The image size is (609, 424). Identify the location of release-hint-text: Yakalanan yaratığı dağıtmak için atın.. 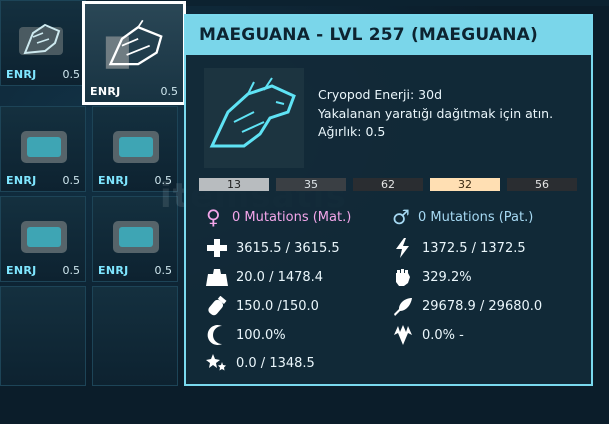
(436, 113).